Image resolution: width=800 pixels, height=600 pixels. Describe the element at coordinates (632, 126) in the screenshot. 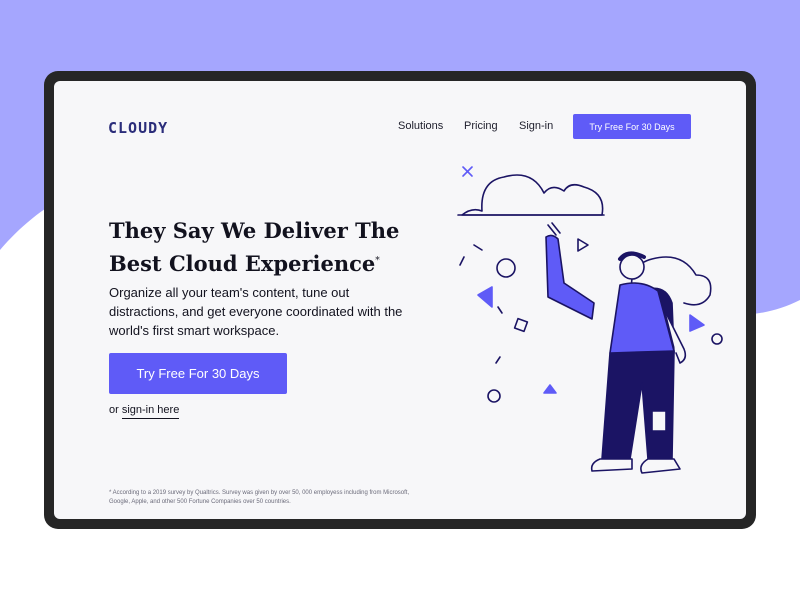

I see `header-try-free-button: Try Free For 30 Days` at that location.